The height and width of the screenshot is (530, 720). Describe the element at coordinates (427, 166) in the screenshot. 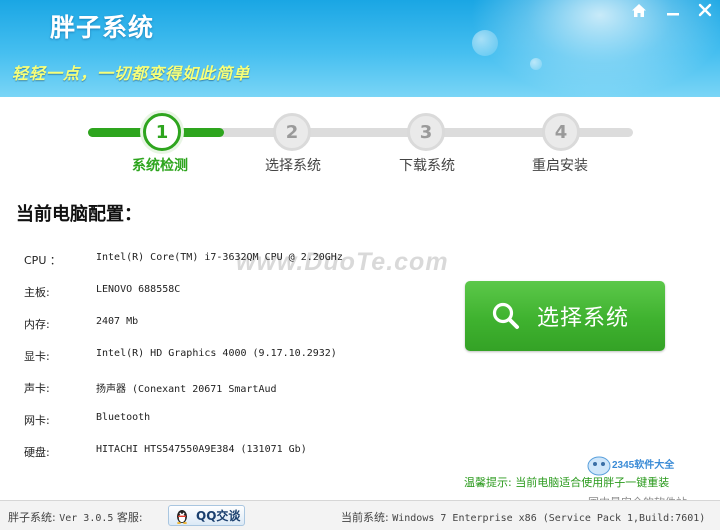

I see `step-3-label: 下载系统` at that location.